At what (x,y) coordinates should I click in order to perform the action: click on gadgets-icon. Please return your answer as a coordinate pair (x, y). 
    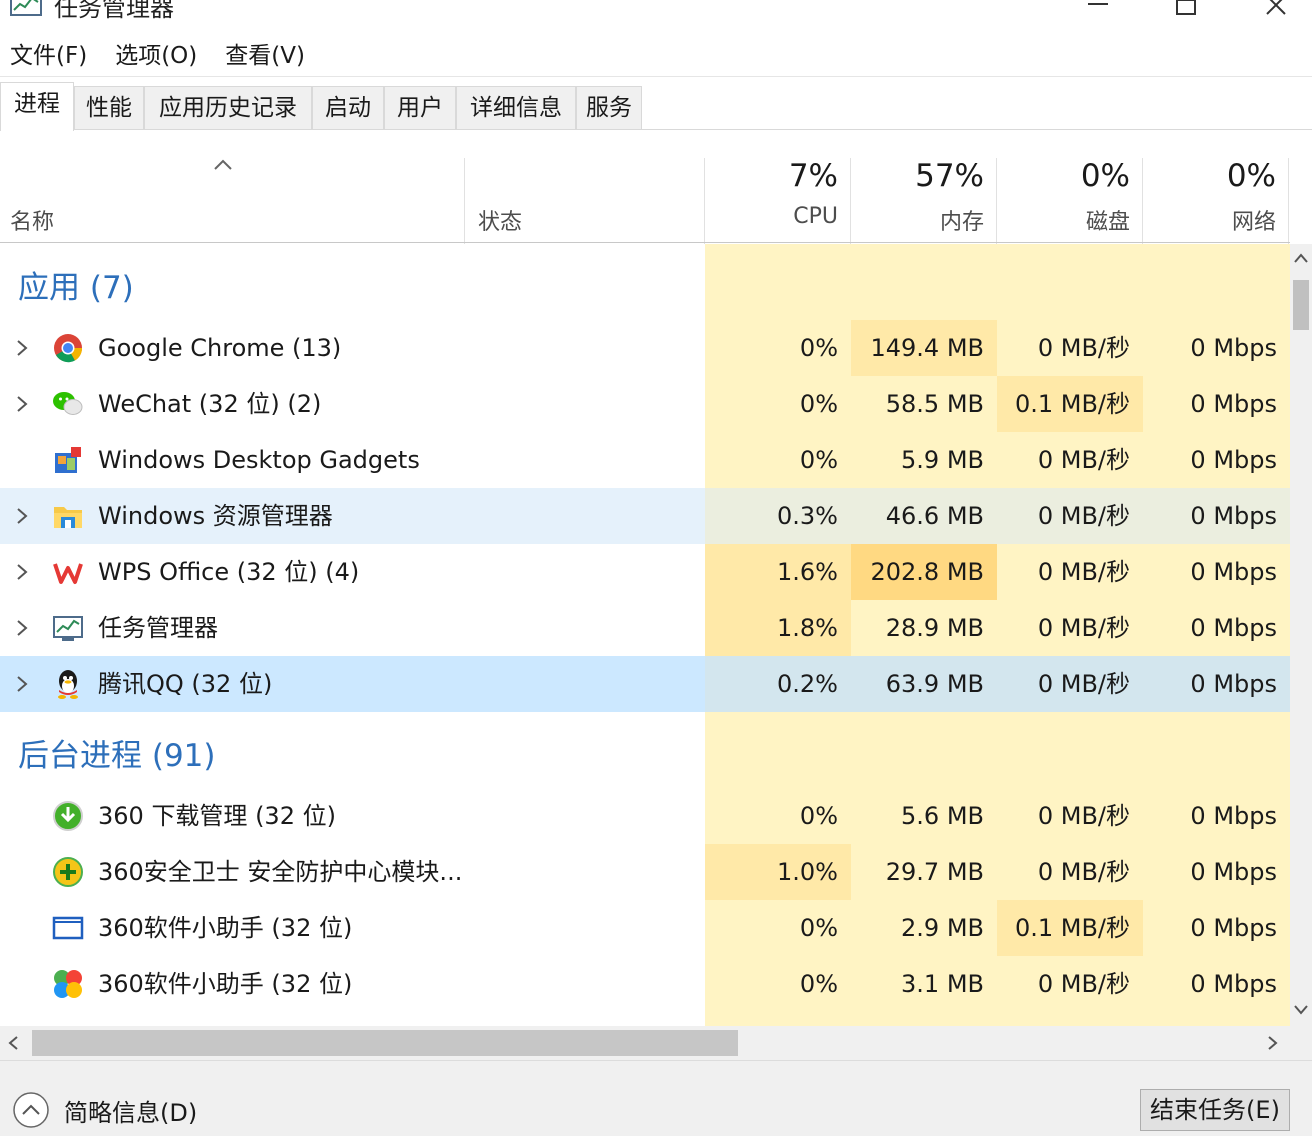
    Looking at the image, I should click on (68, 460).